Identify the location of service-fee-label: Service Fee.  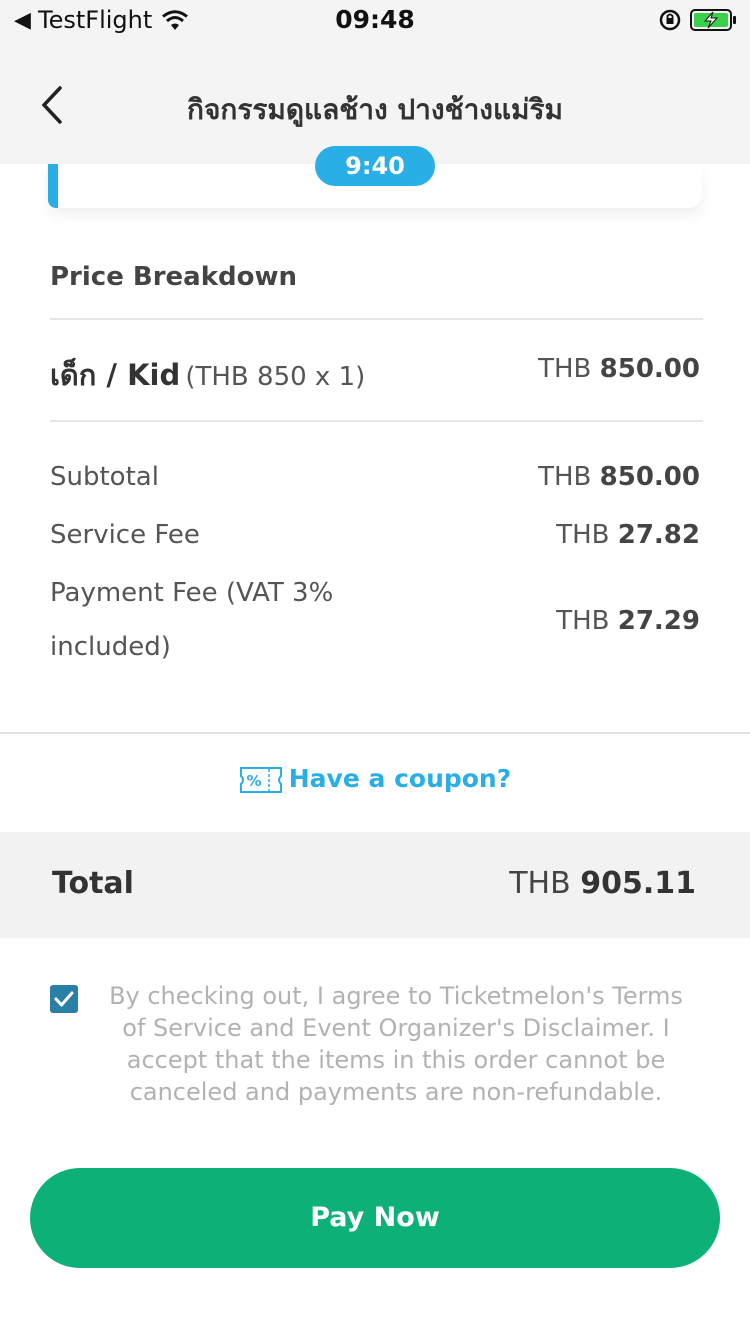
(125, 535).